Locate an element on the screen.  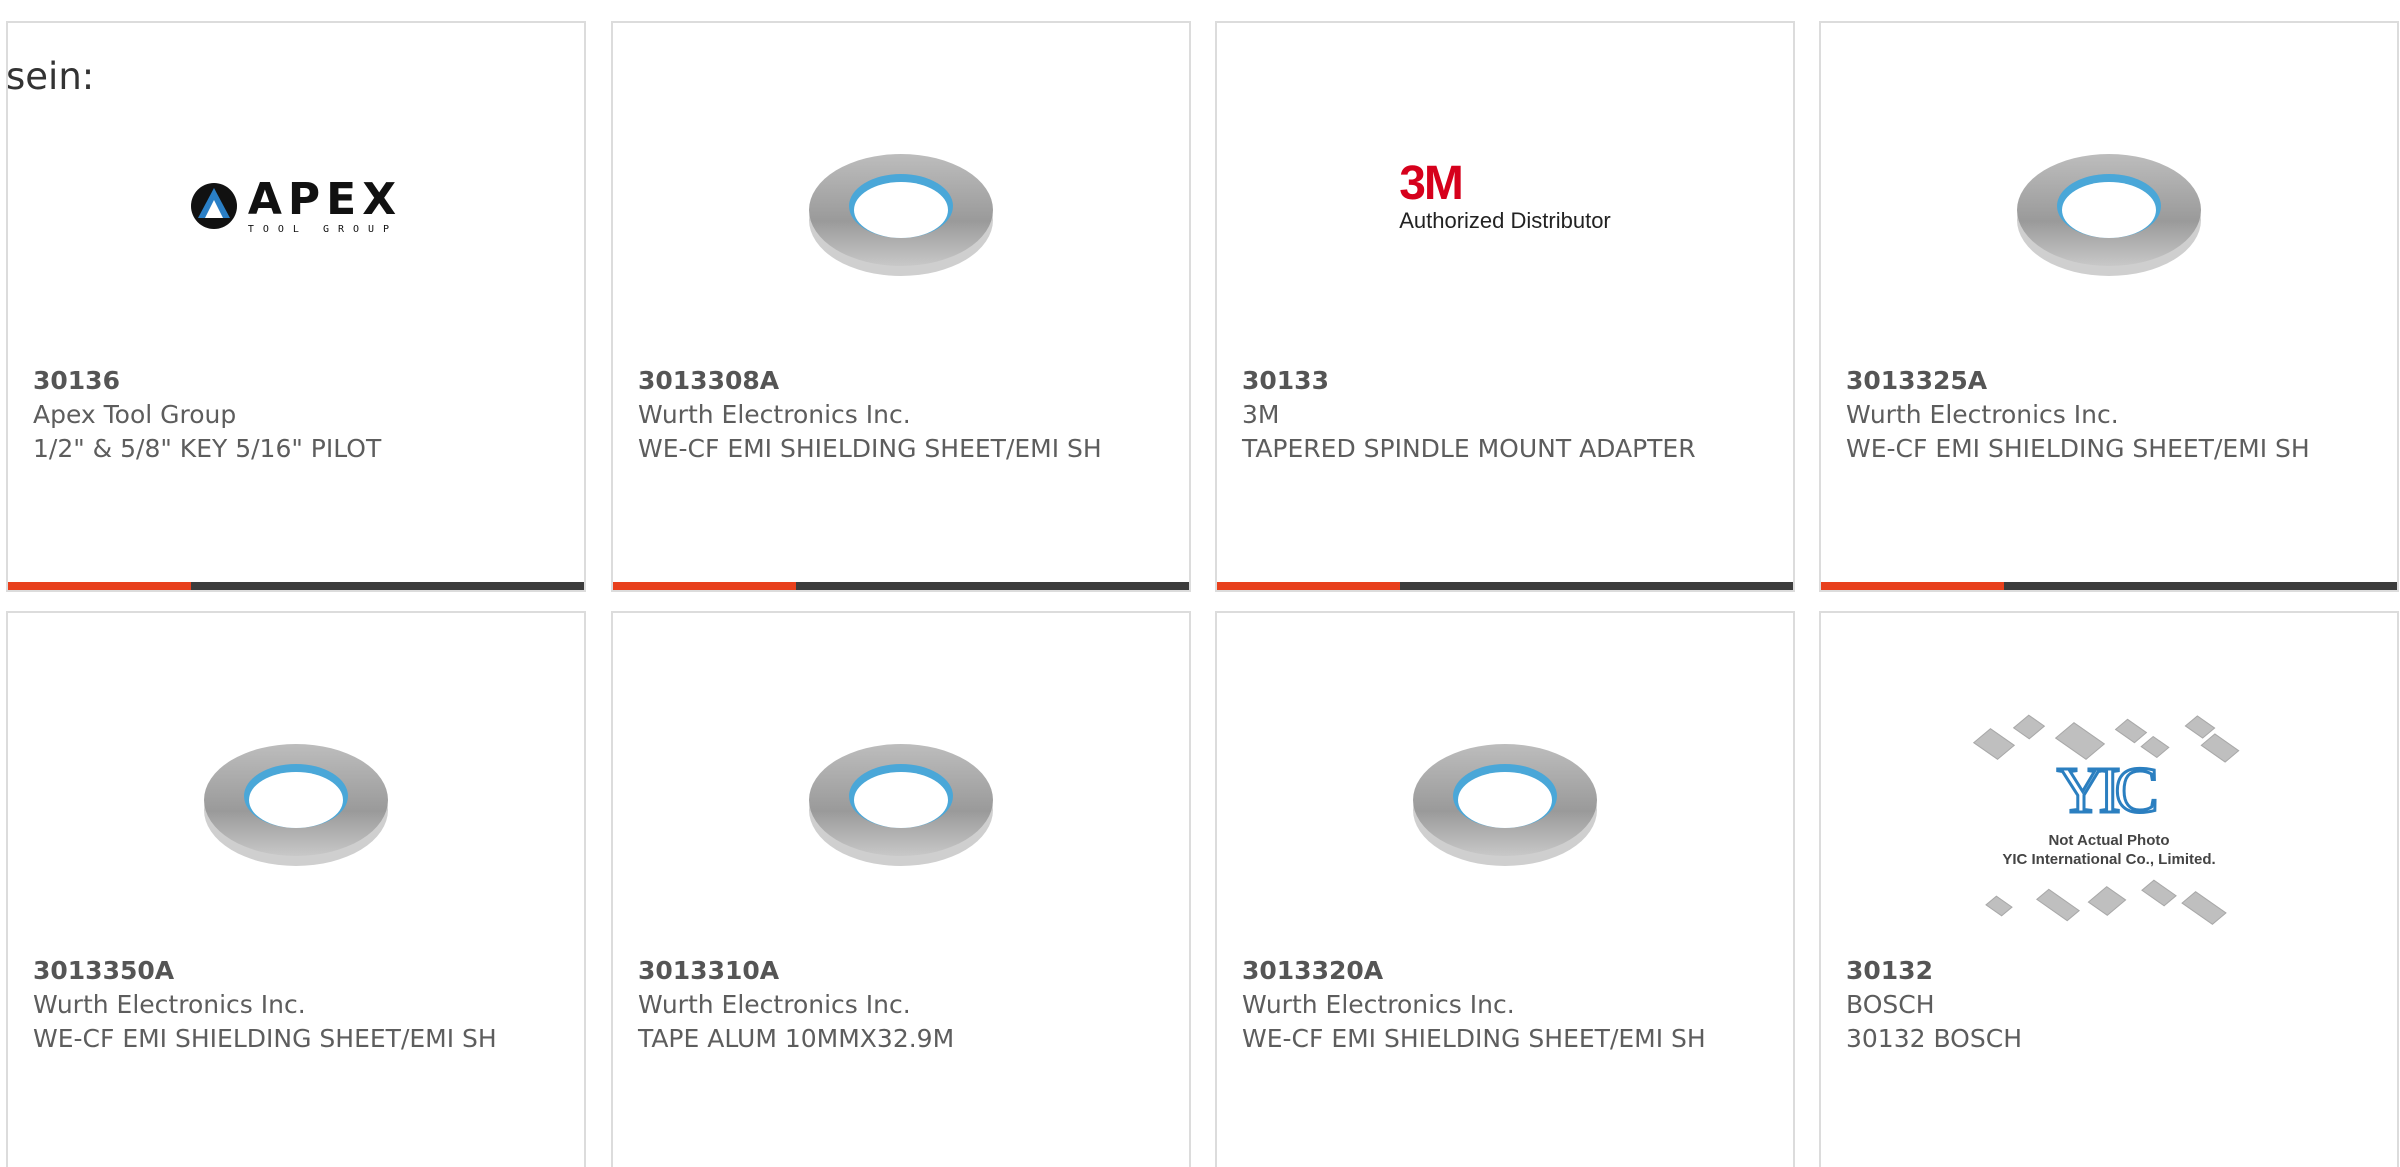
apex-tool-group-logo: APEX TOOL GROUP is located at coordinates (296, 206).